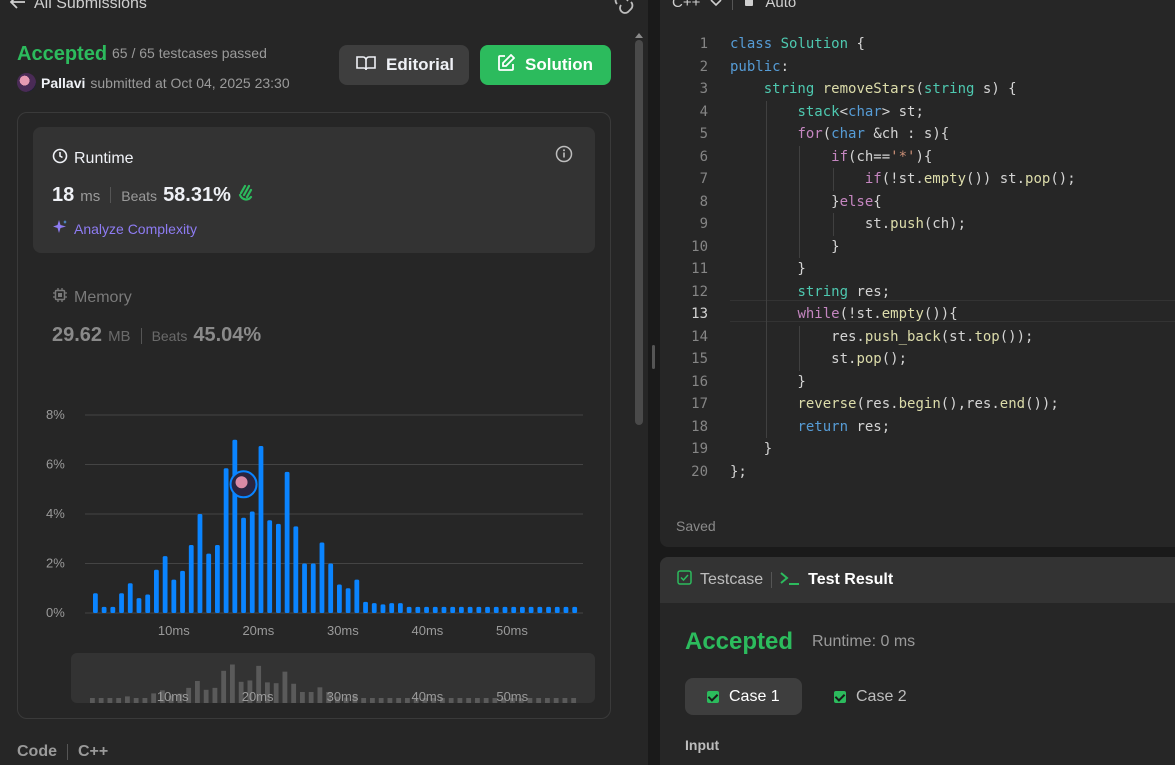 This screenshot has height=765, width=1175. Describe the element at coordinates (55, 563) in the screenshot. I see `y-tick-label: 2%` at that location.